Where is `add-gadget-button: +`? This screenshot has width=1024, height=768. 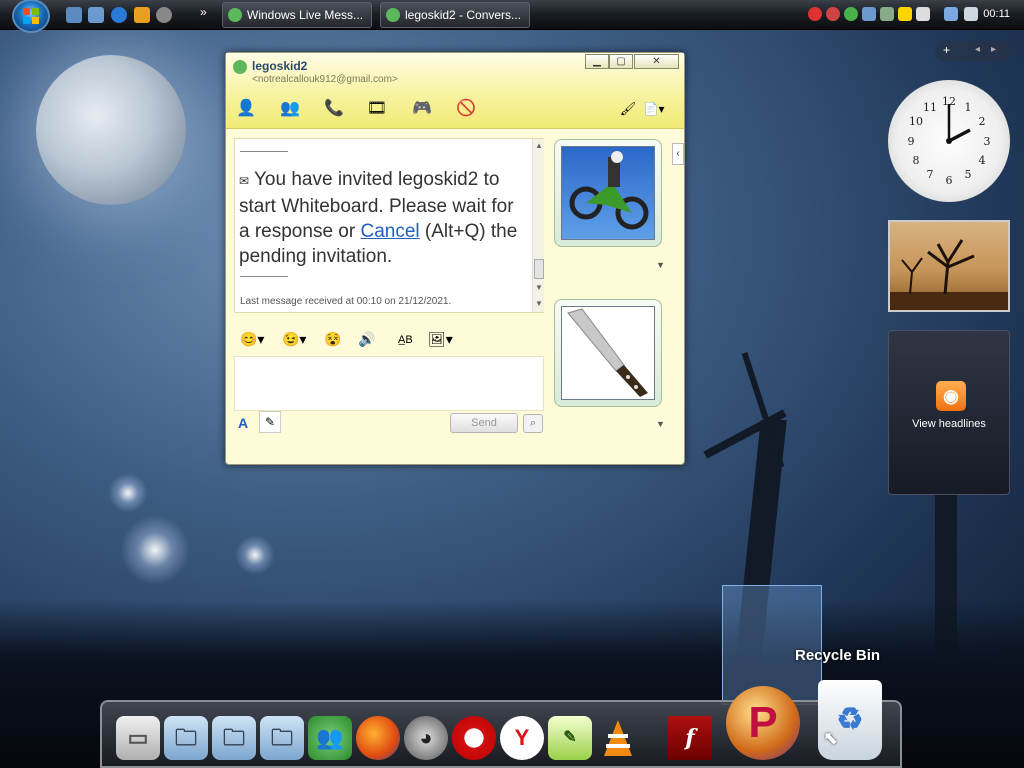 add-gadget-button: + is located at coordinates (946, 50).